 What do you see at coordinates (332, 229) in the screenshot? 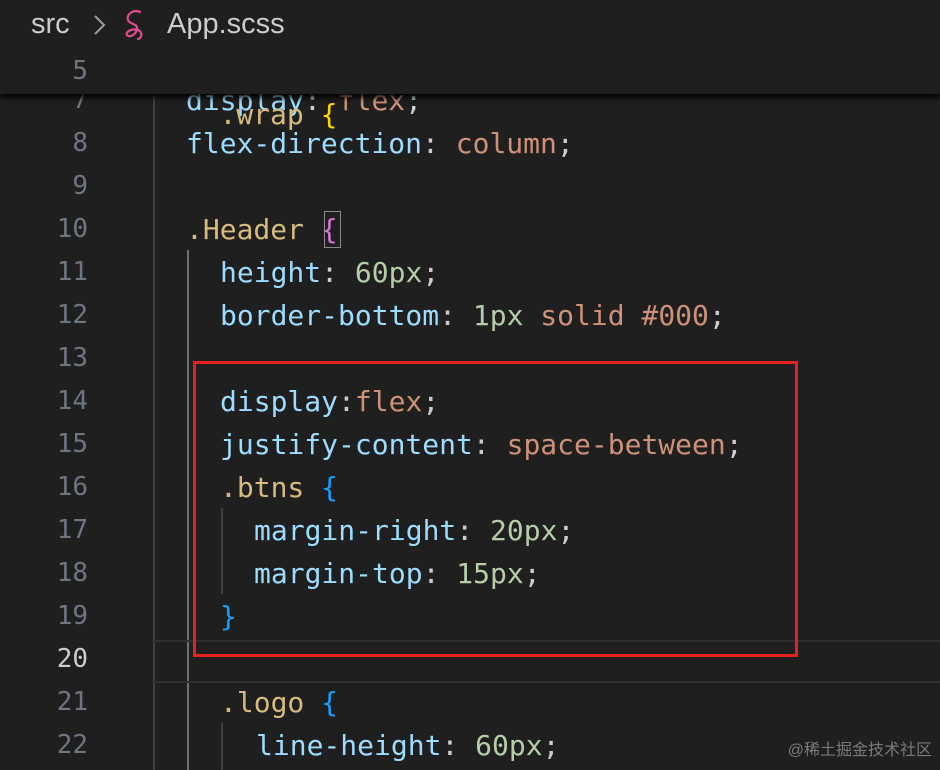
I see `bracket-match-box` at bounding box center [332, 229].